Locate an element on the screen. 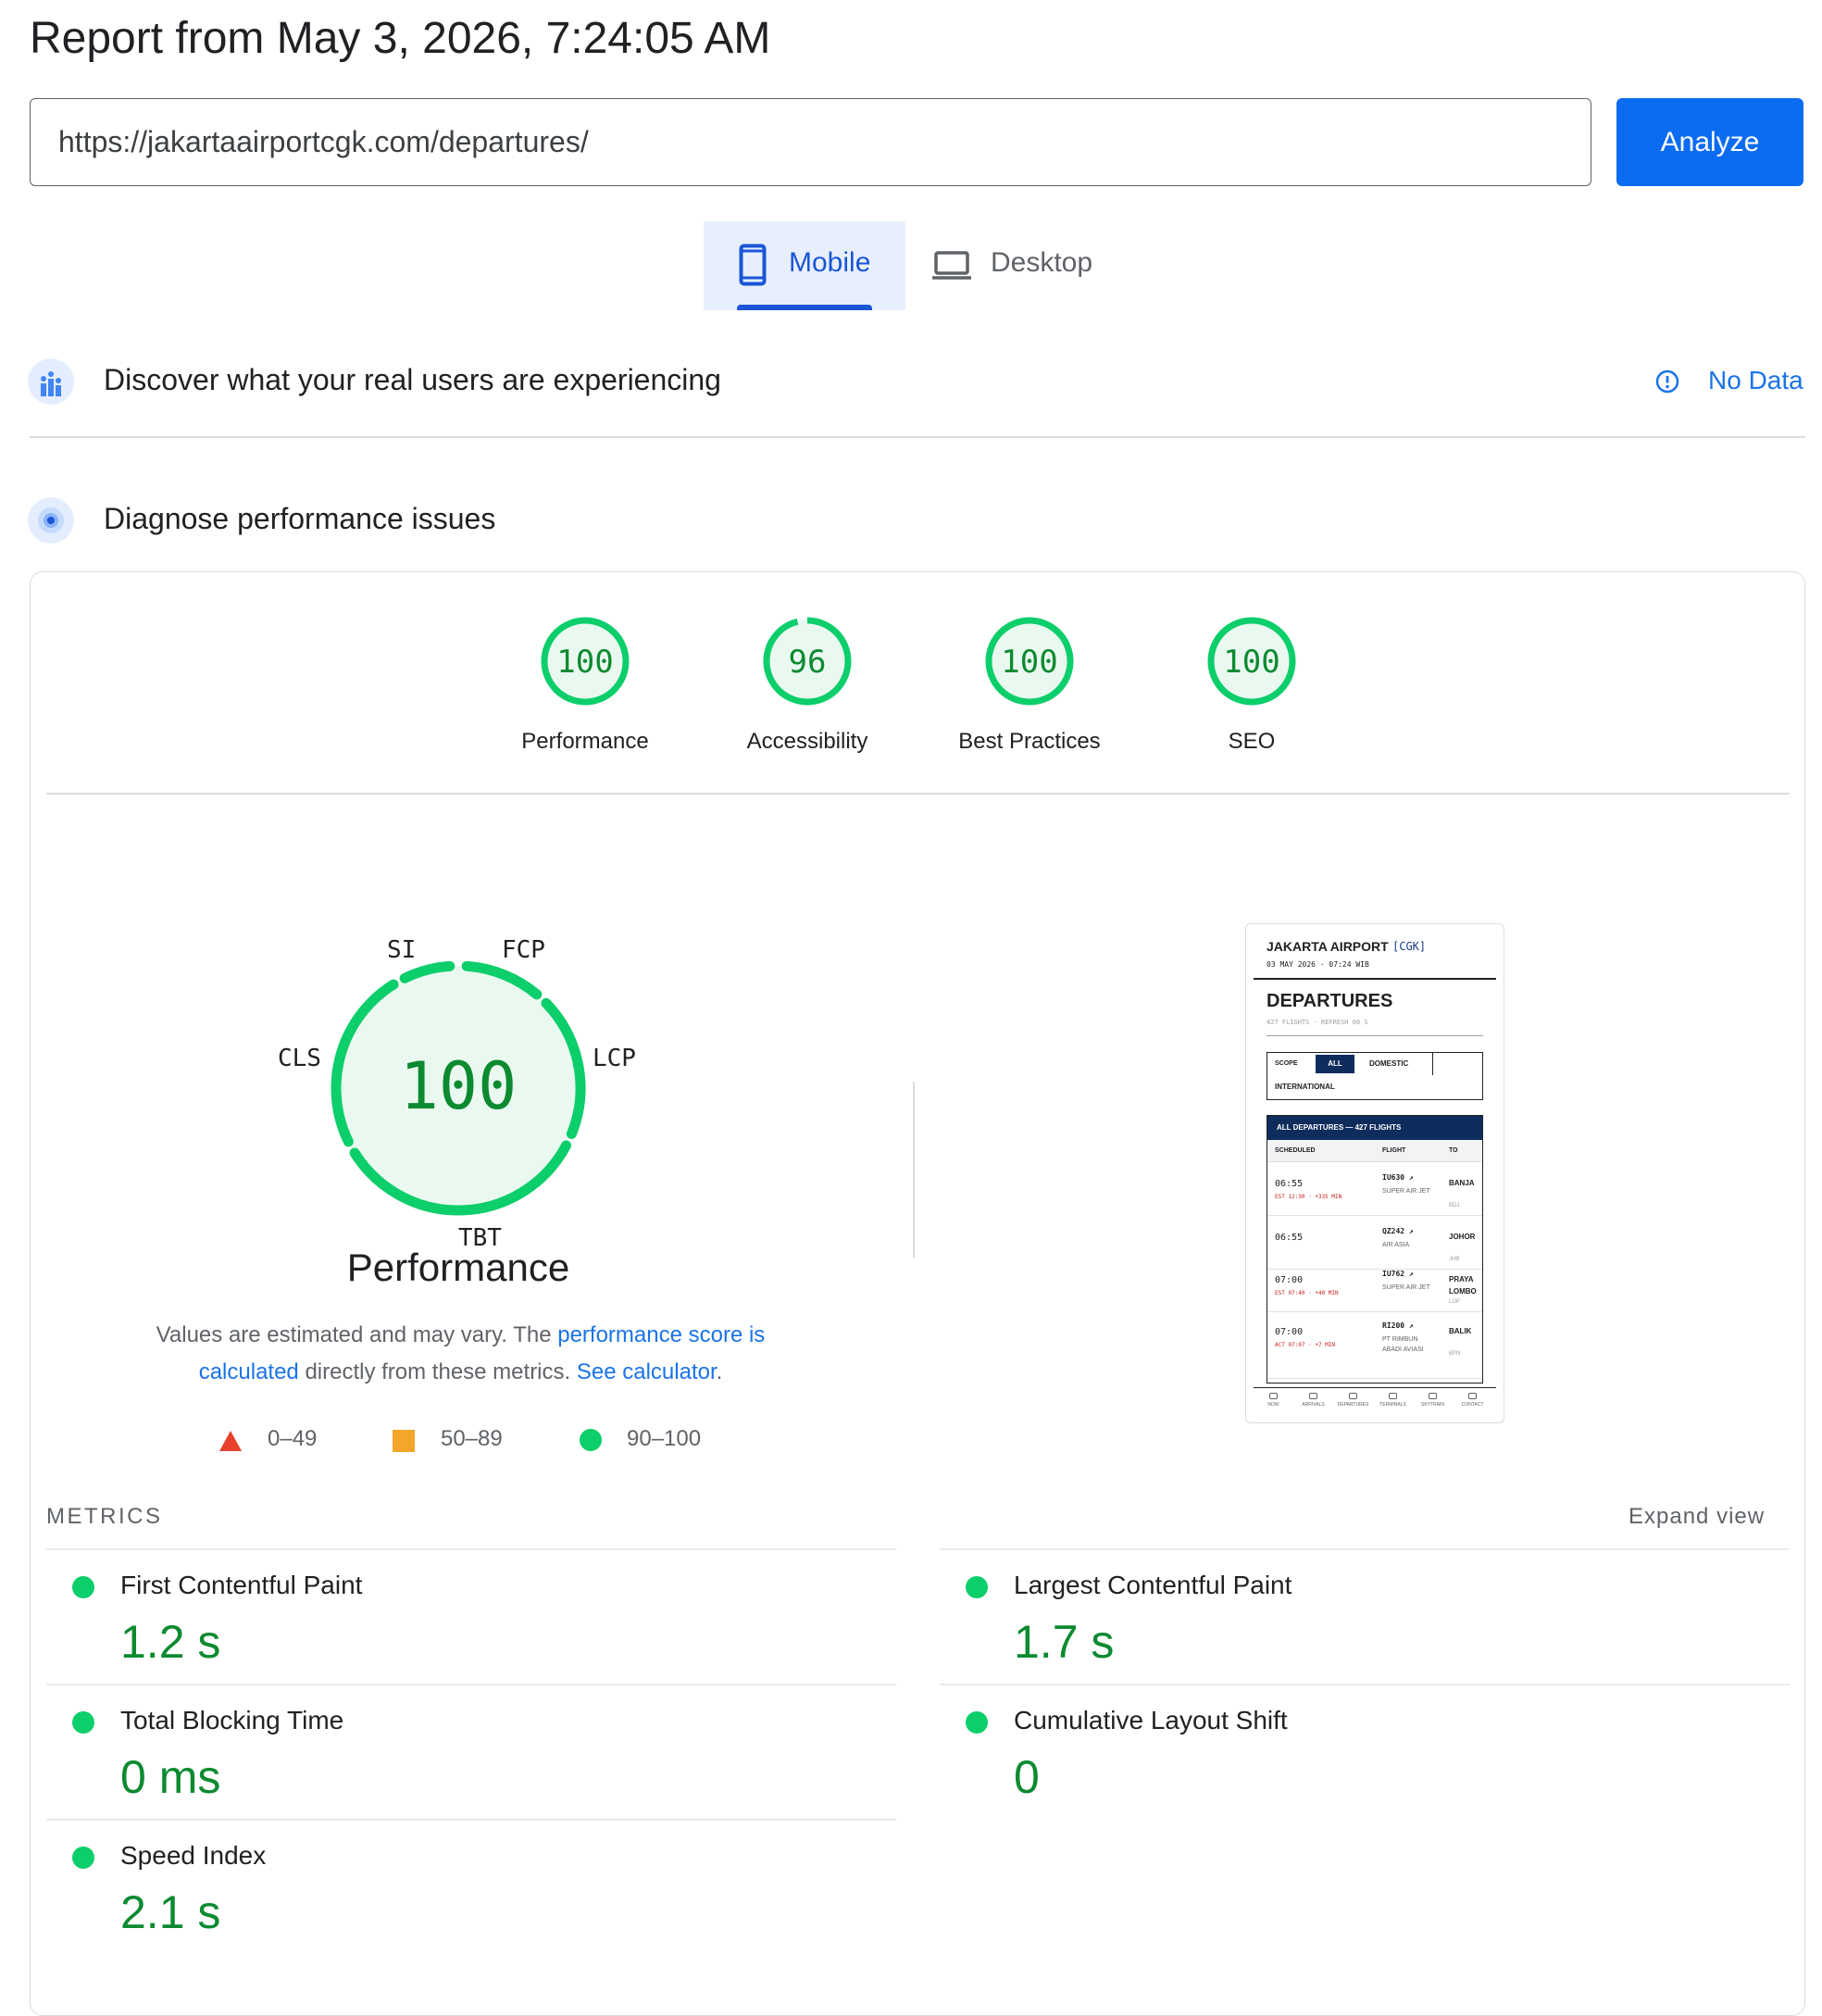 The height and width of the screenshot is (2016, 1822). expand-view-toggle: Expand view is located at coordinates (1697, 1517).